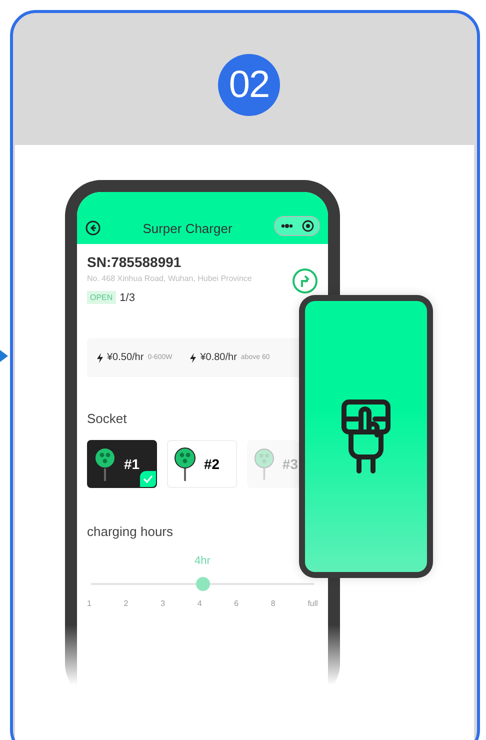 This screenshot has height=740, width=486. Describe the element at coordinates (130, 531) in the screenshot. I see `hours-heading: charging hours` at that location.